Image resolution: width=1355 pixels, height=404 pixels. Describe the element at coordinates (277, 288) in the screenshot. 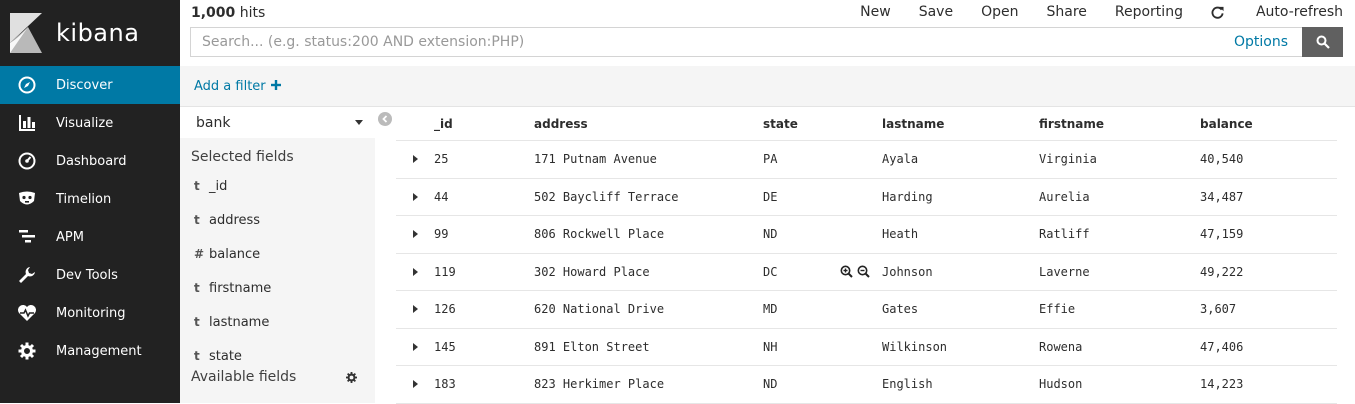

I see `field-item-firstname: t firstname` at that location.